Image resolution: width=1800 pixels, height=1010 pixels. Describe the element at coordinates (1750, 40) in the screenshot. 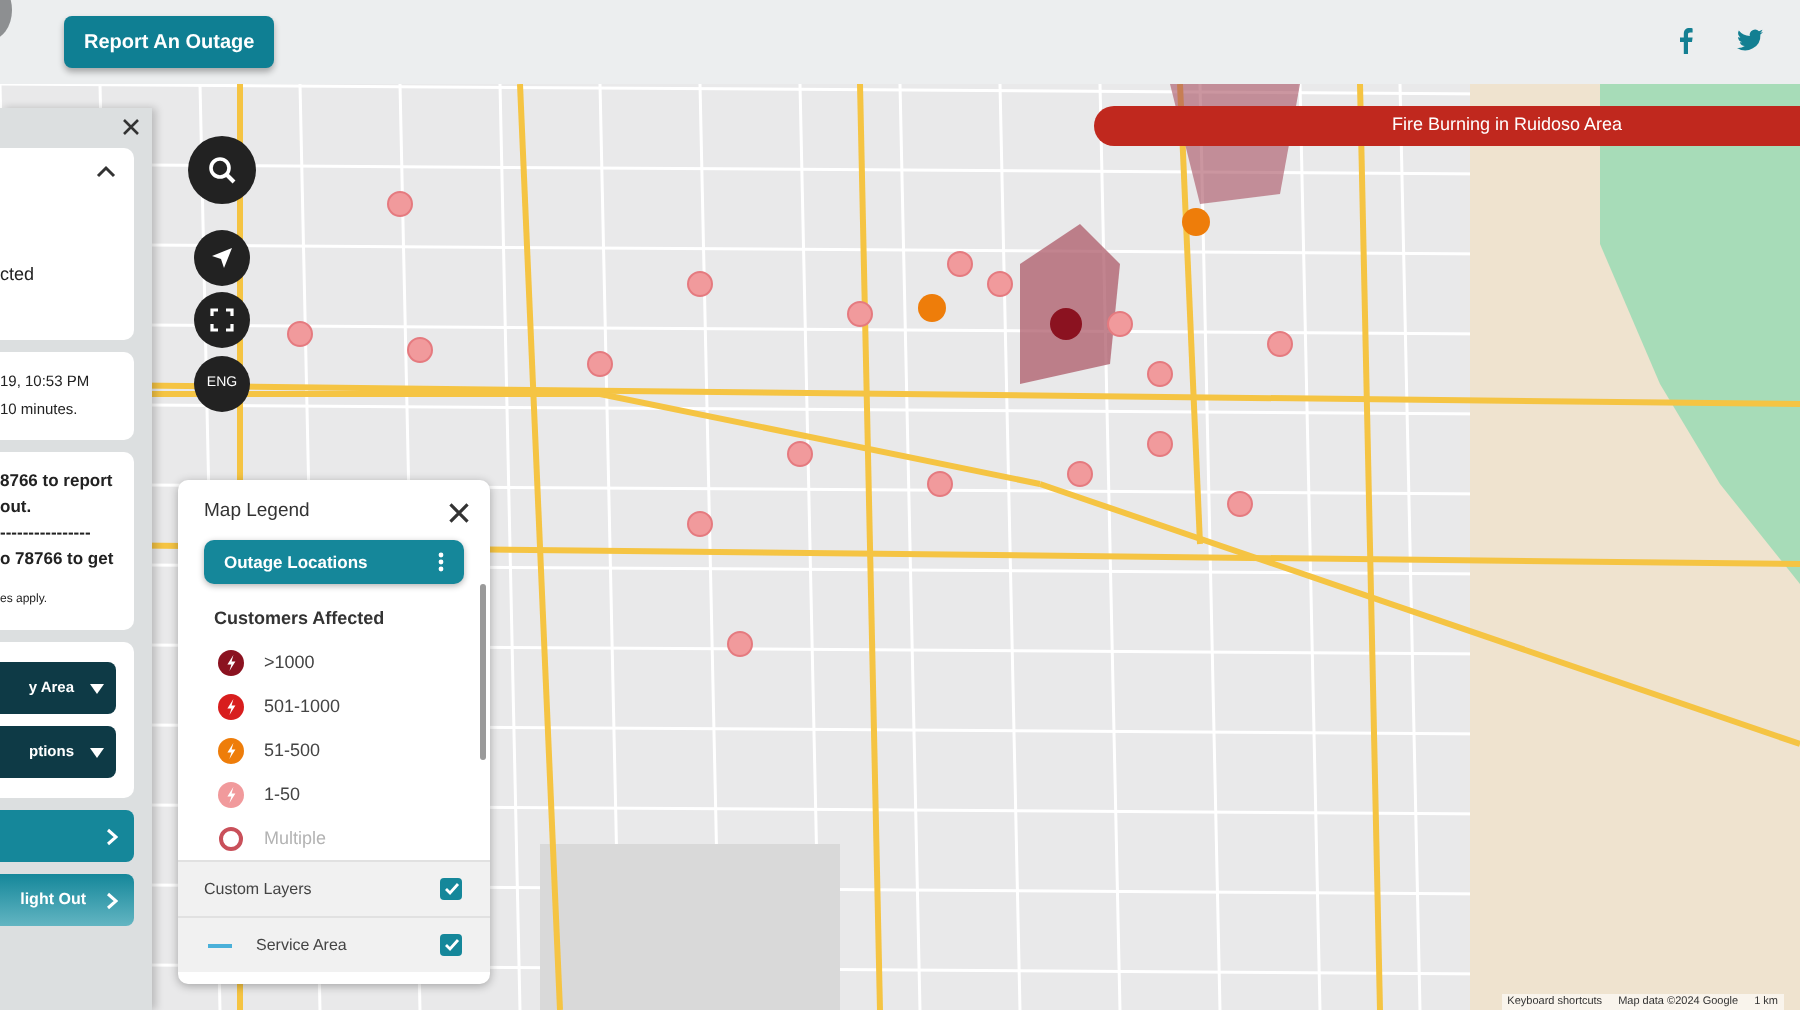

I see `bird-icon` at that location.